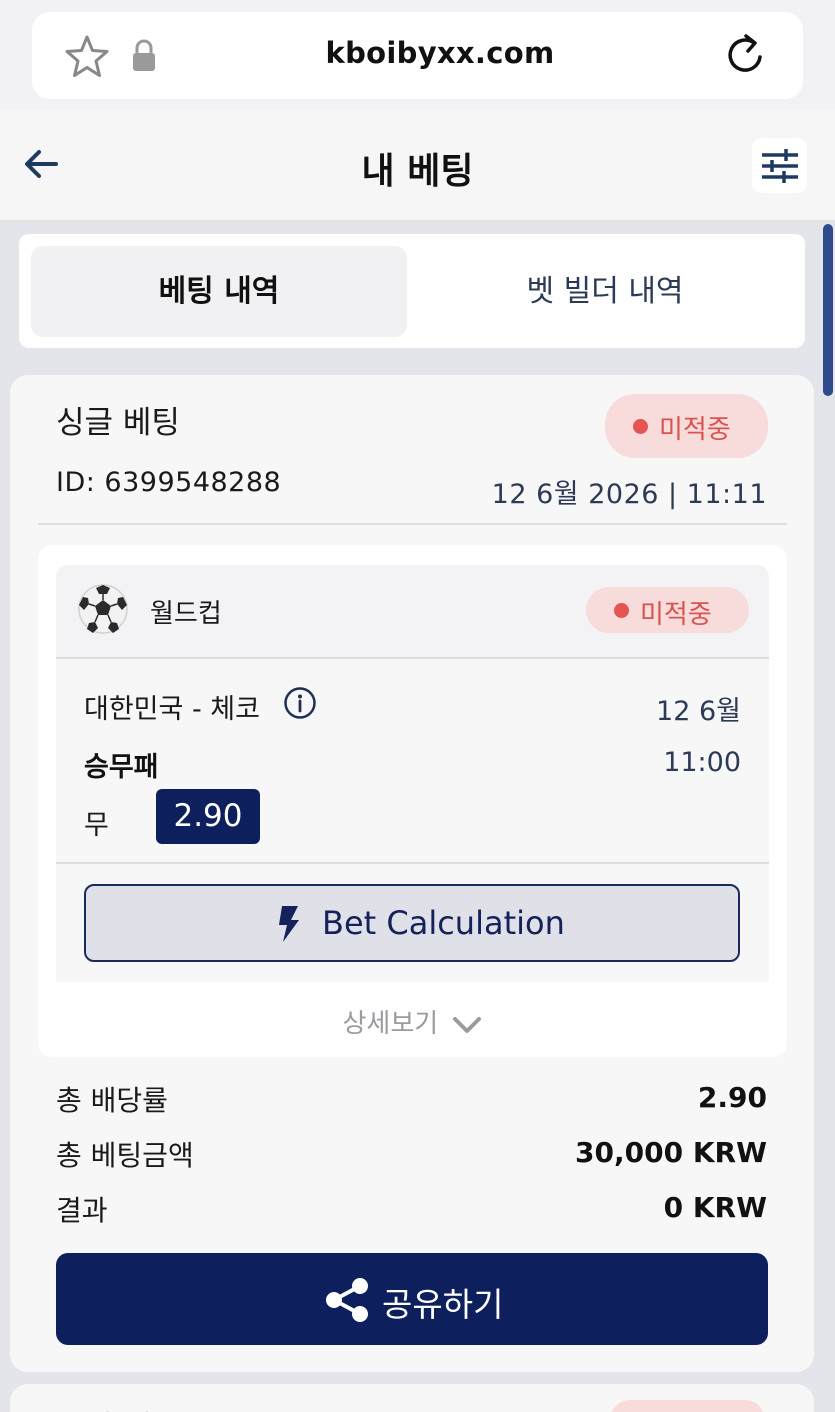 The height and width of the screenshot is (1412, 835). What do you see at coordinates (169, 482) in the screenshot?
I see `bet-id: ID: 6399548288` at bounding box center [169, 482].